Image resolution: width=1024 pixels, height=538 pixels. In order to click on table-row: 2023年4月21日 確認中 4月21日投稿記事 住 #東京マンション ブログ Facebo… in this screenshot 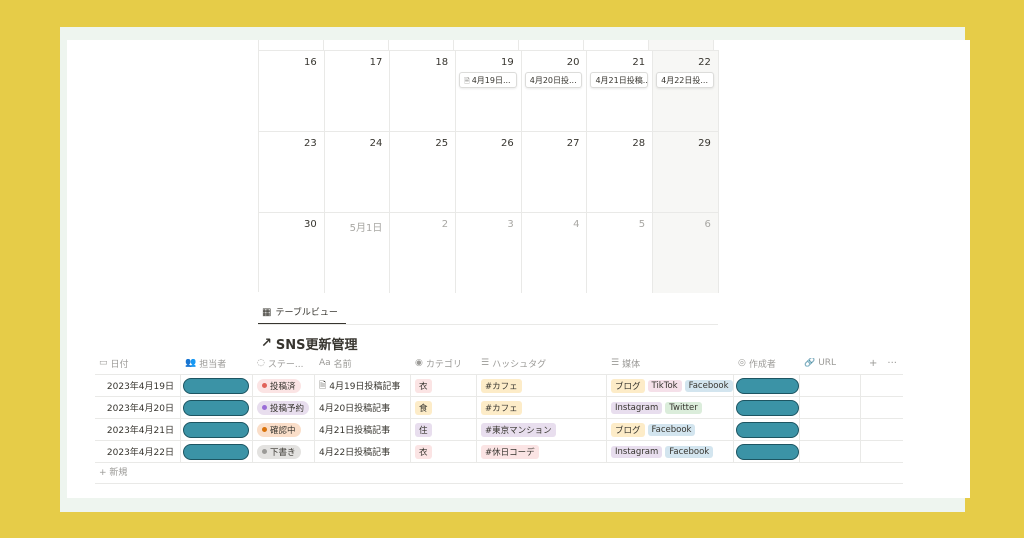, I will do `click(499, 430)`.